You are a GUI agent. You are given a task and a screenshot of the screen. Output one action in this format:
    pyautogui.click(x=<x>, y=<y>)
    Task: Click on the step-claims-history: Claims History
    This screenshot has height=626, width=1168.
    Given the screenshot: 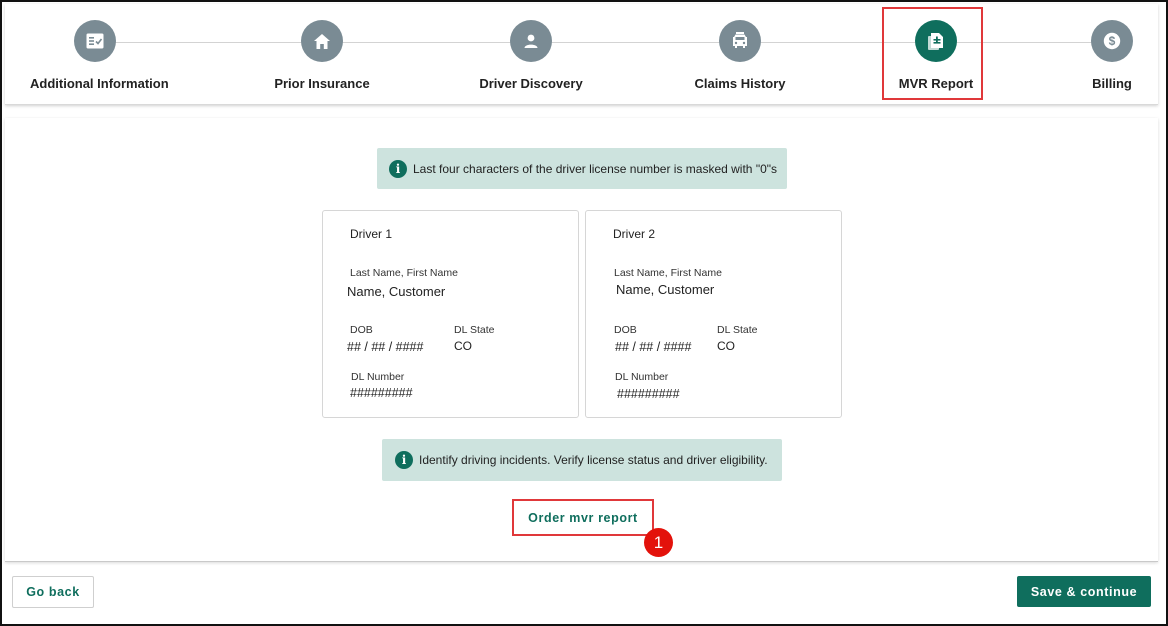 What is the action you would take?
    pyautogui.click(x=740, y=55)
    